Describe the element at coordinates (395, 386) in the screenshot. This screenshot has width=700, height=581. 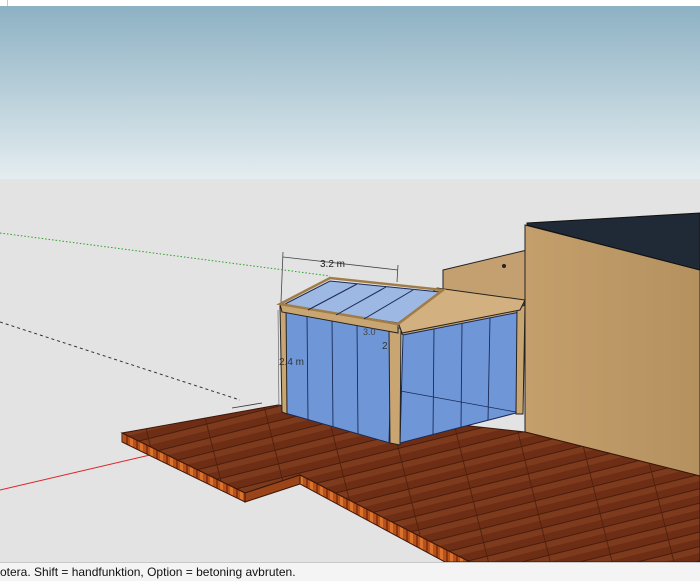
I see `corner-post` at that location.